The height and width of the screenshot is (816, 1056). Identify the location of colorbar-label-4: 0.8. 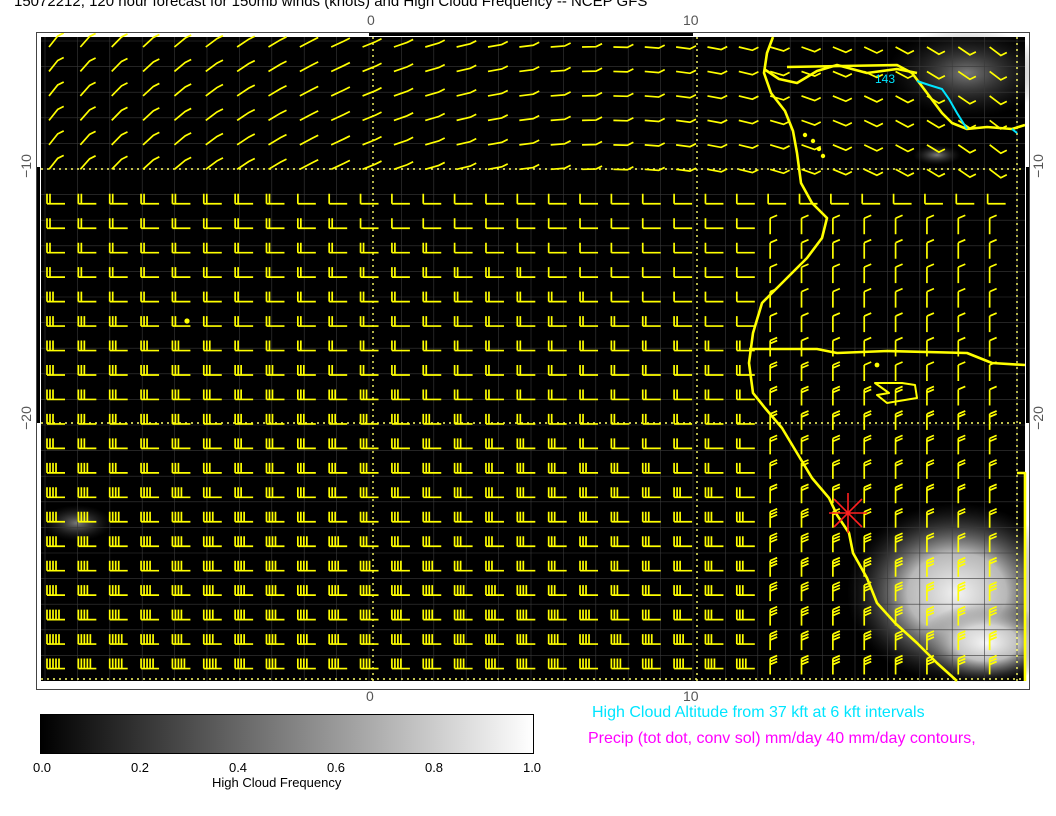
(434, 767).